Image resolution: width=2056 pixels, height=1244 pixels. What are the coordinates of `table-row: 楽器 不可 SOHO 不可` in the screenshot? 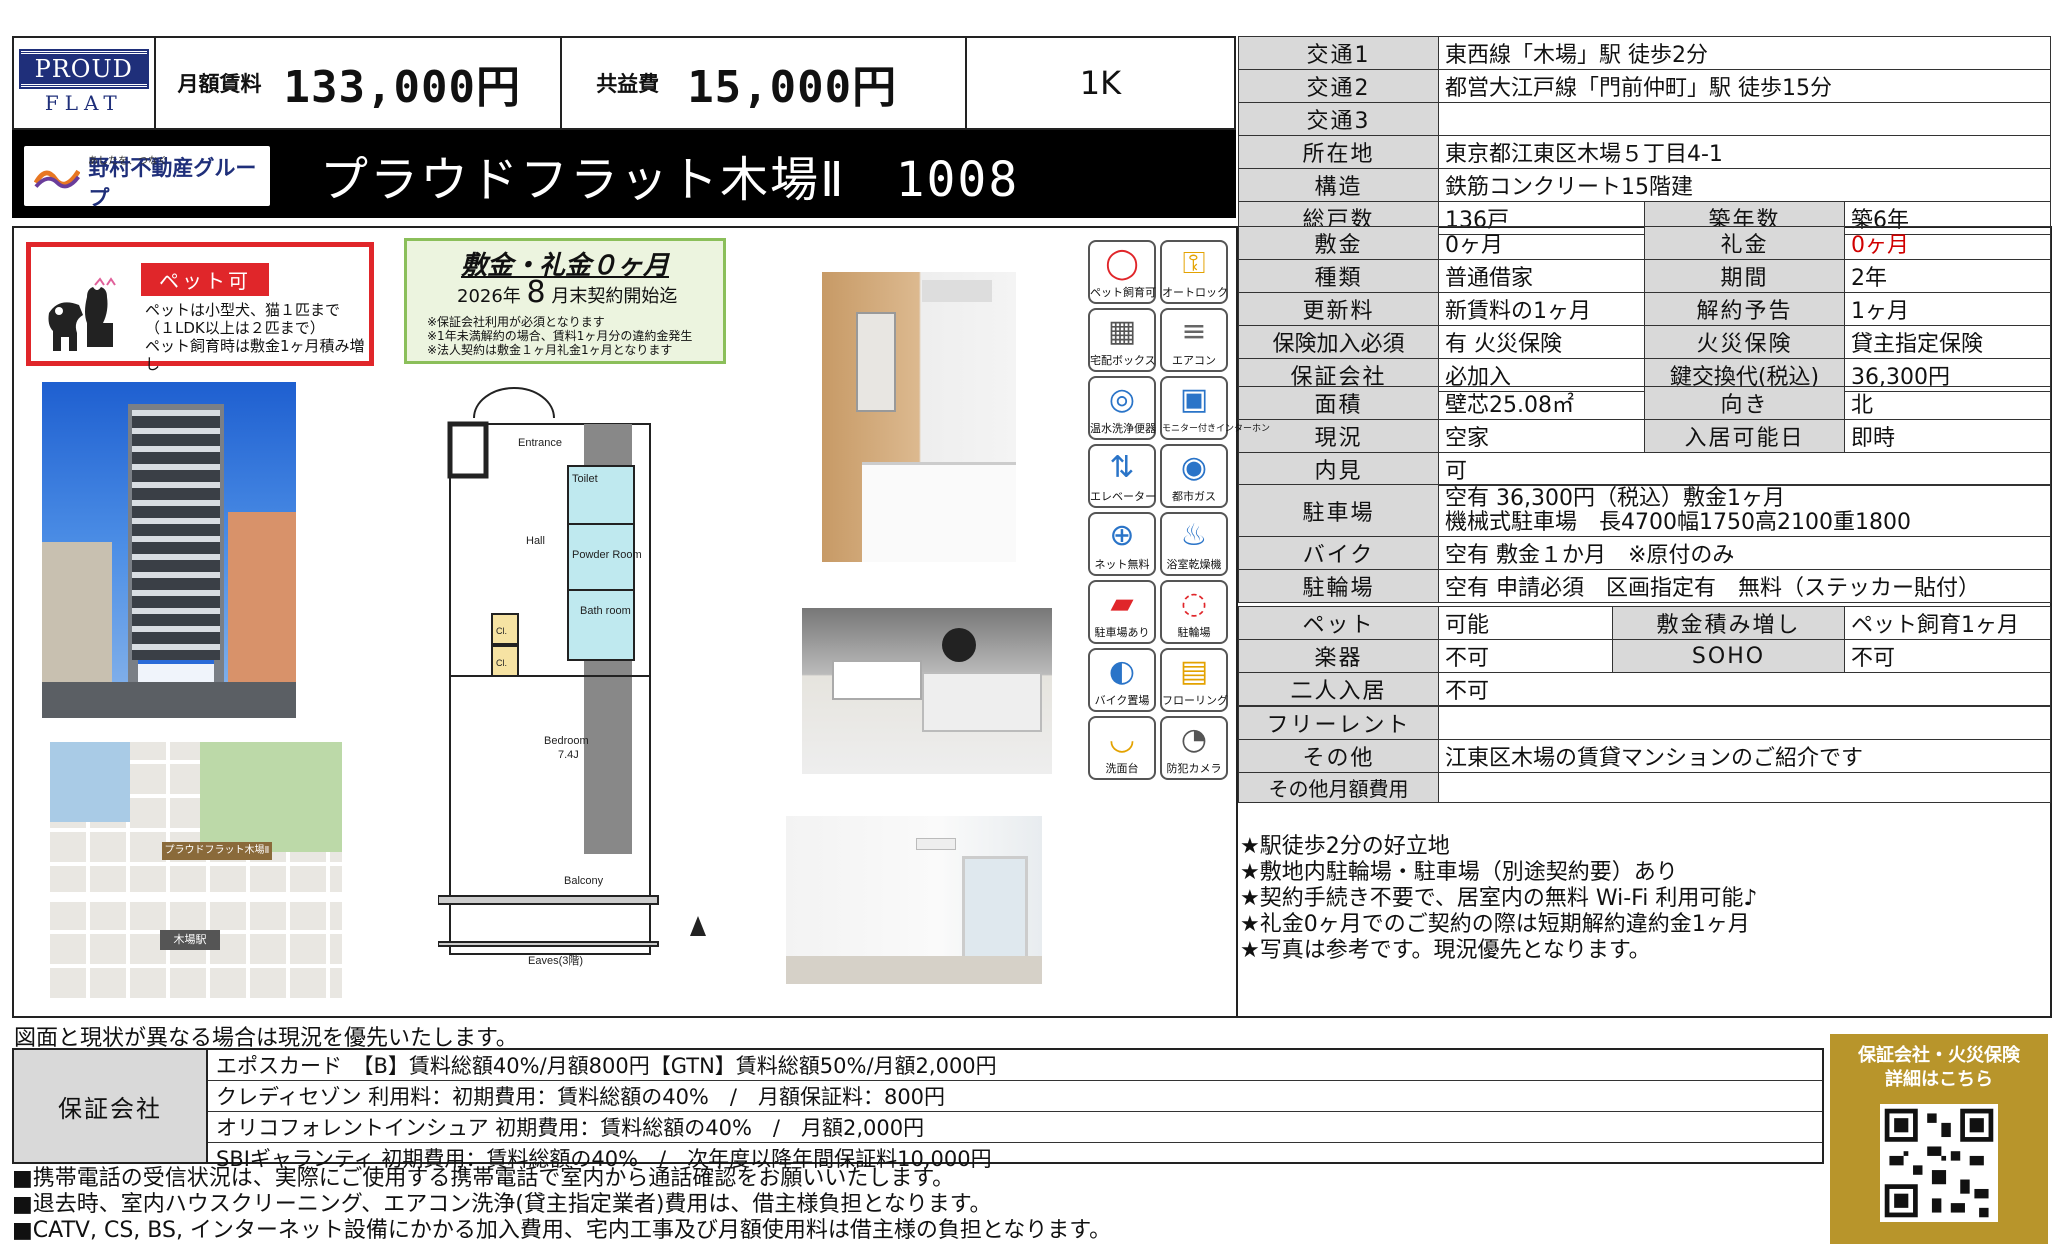 It's located at (1644, 656).